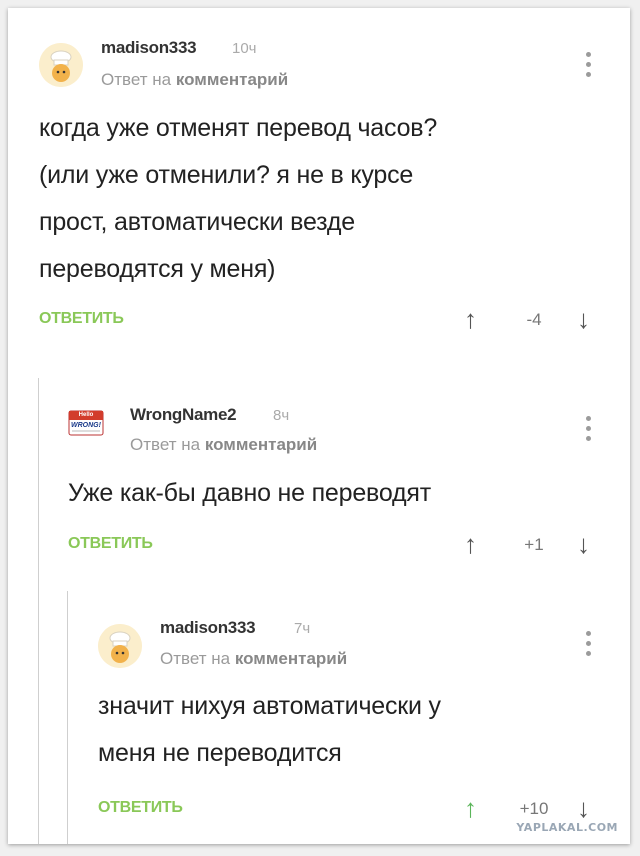  I want to click on comment-score: +10, so click(534, 808).